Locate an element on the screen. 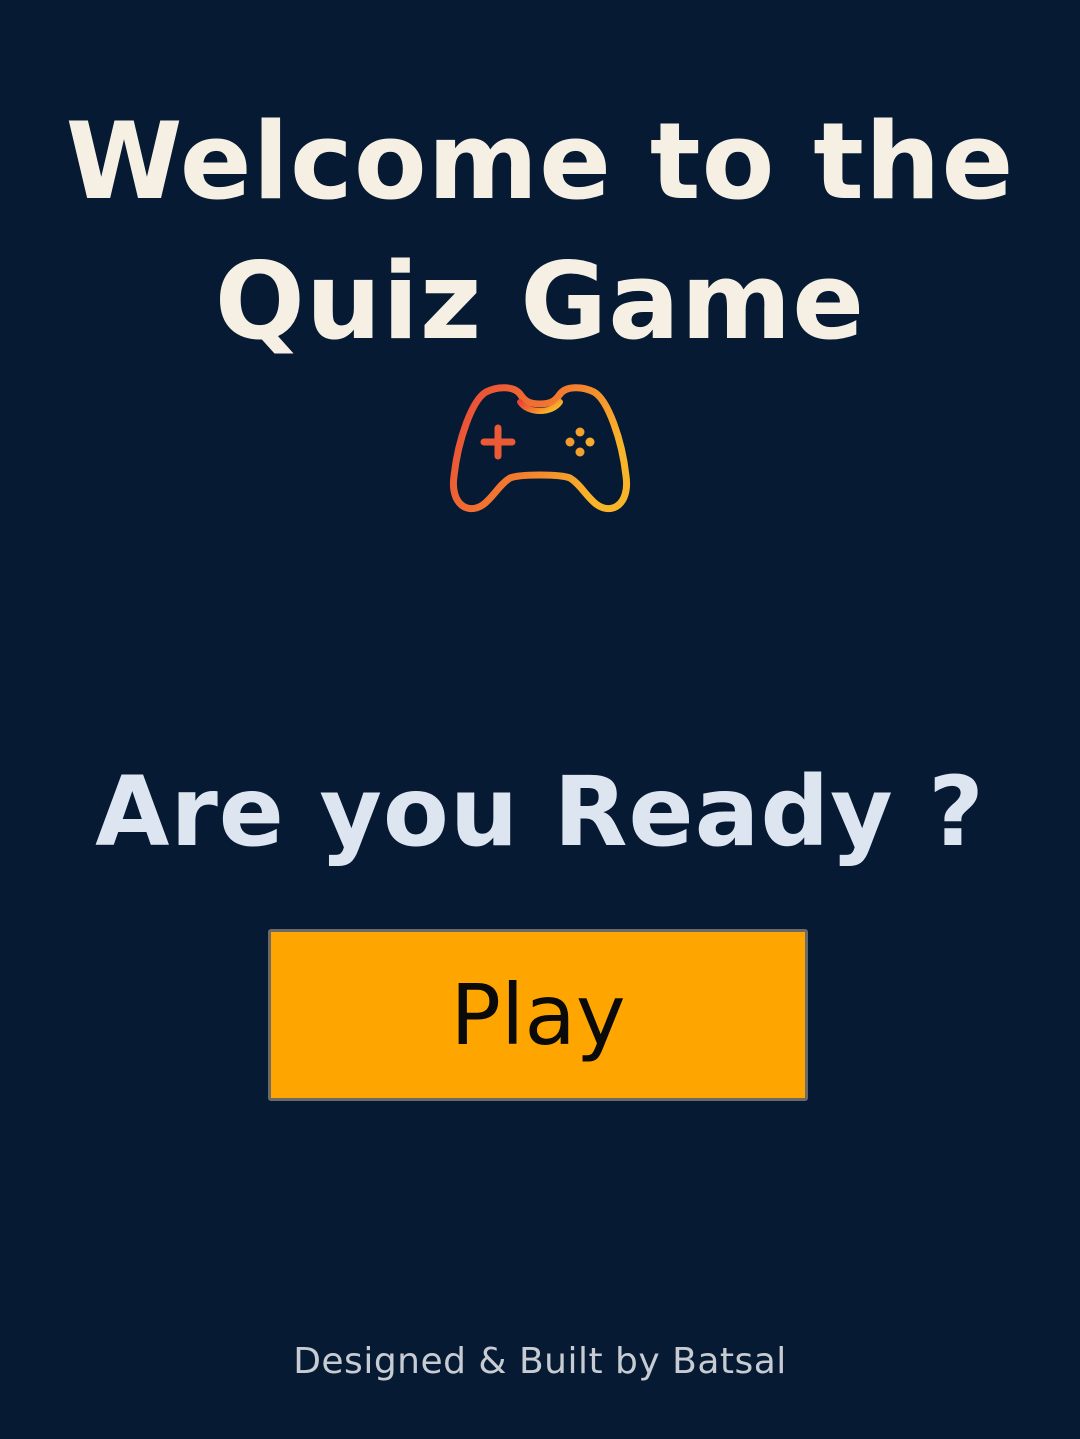 This screenshot has width=1080, height=1439. gamepad-icon is located at coordinates (541, 449).